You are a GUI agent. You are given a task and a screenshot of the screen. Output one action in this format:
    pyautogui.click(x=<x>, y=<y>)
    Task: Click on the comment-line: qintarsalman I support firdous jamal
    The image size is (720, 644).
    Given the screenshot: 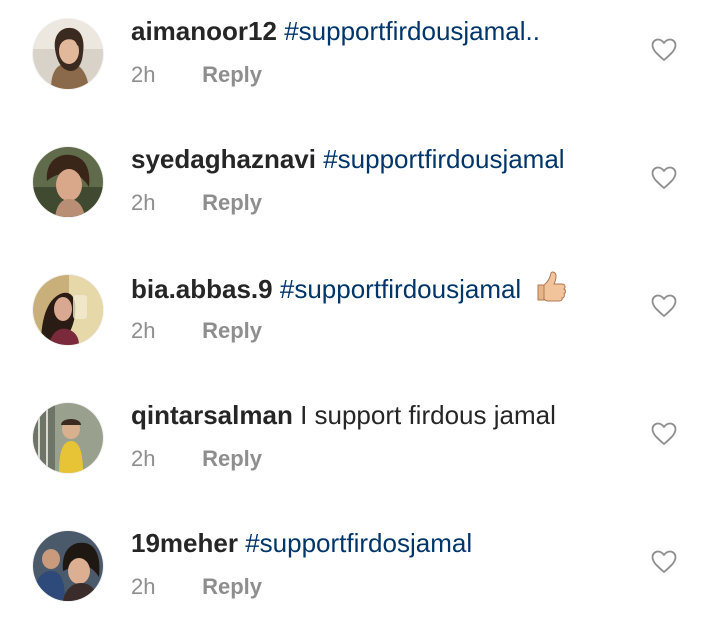 What is the action you would take?
    pyautogui.click(x=343, y=415)
    